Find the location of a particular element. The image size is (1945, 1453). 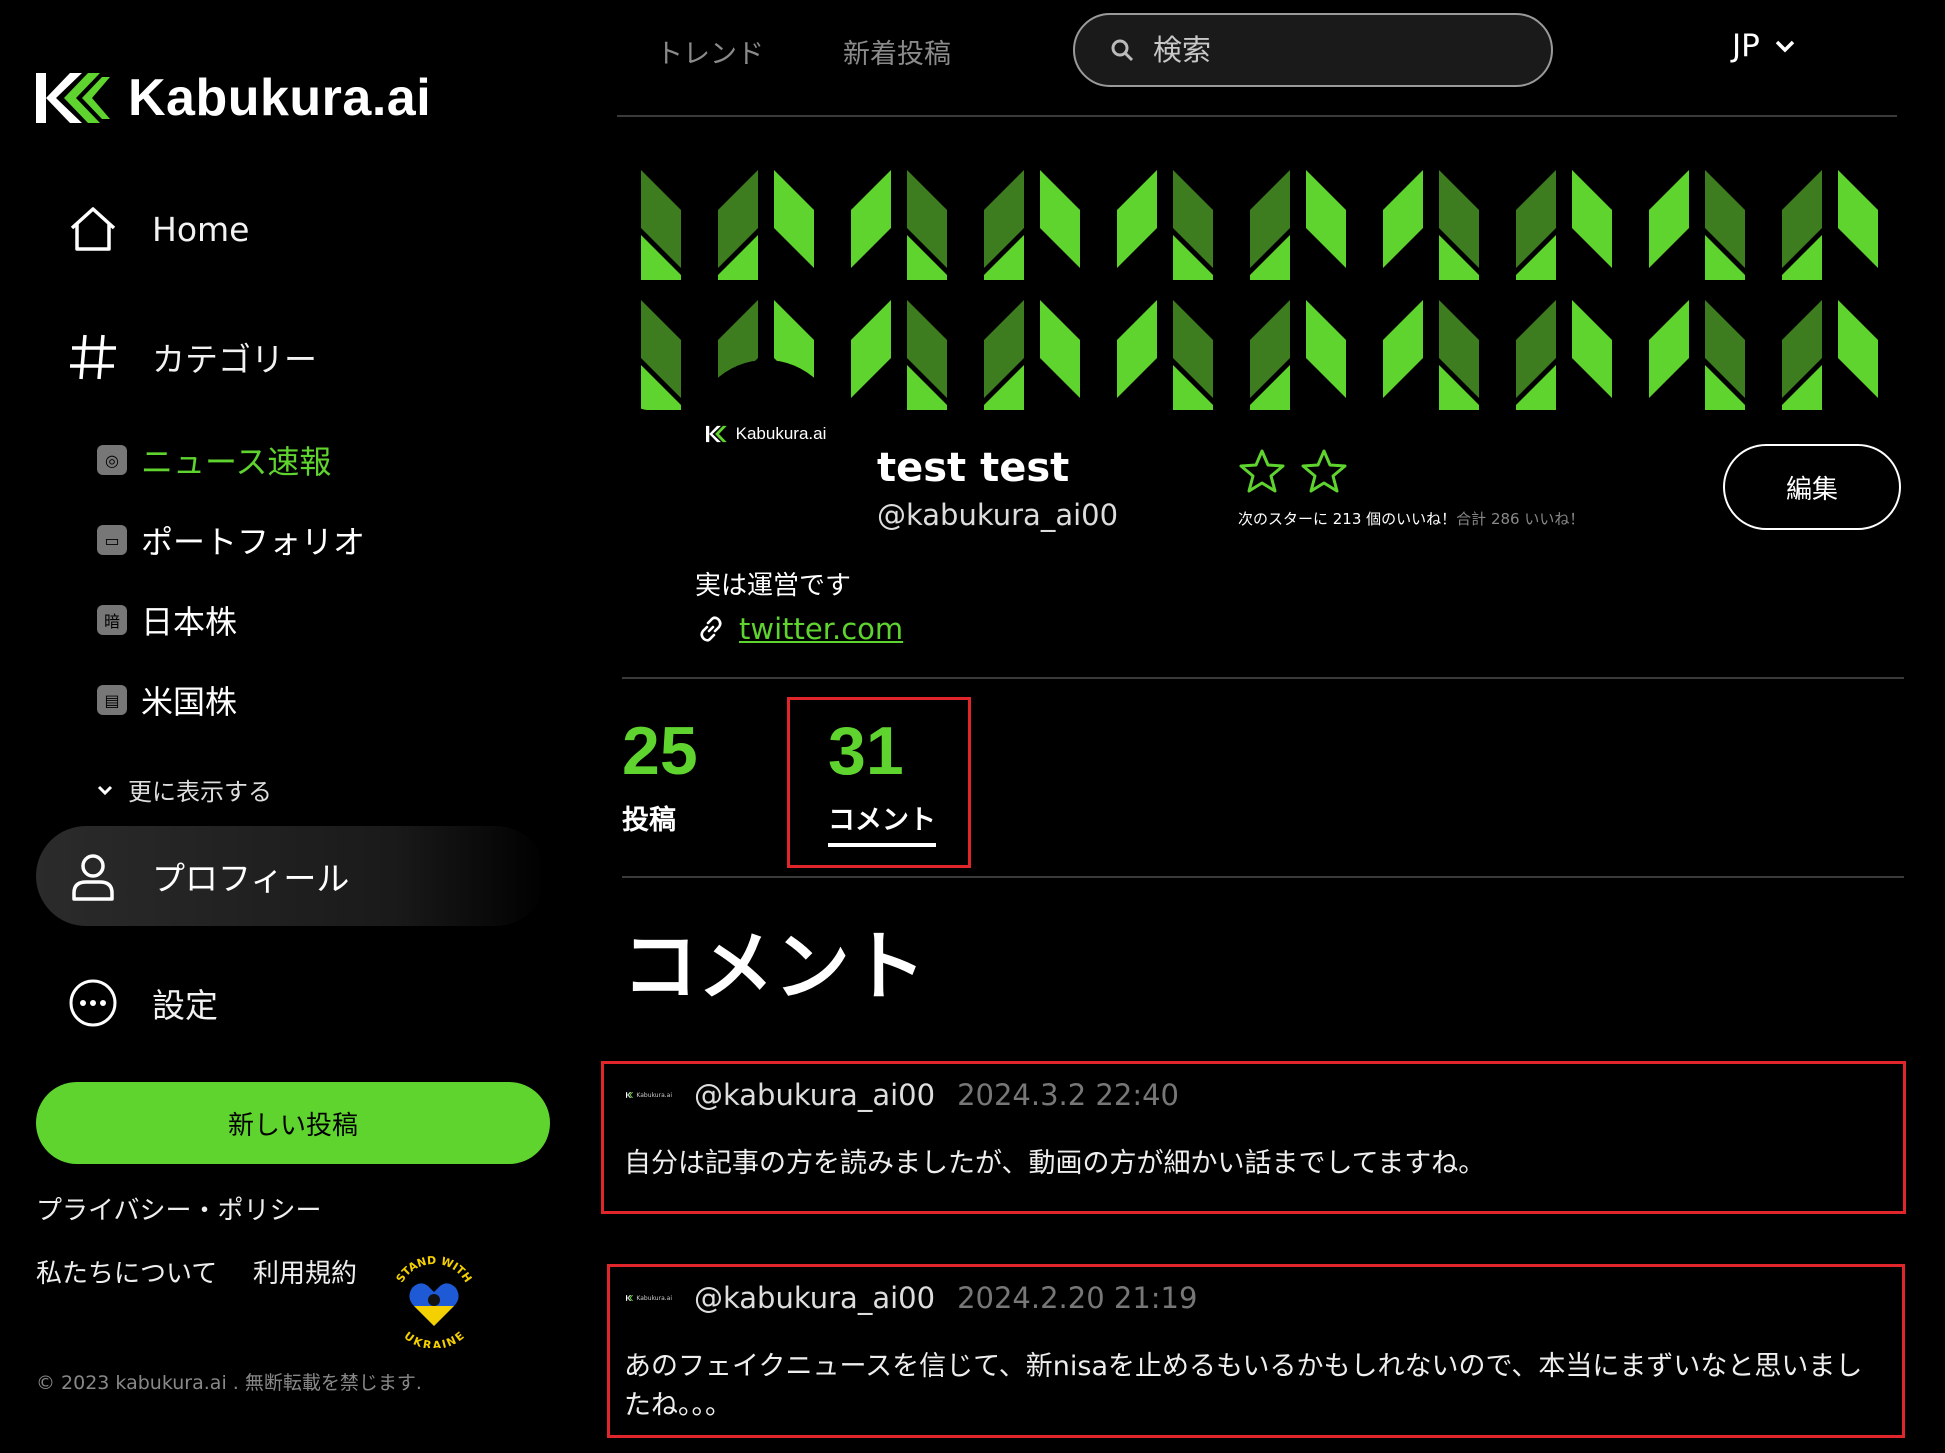

profile-bio: 実は運営です is located at coordinates (773, 586).